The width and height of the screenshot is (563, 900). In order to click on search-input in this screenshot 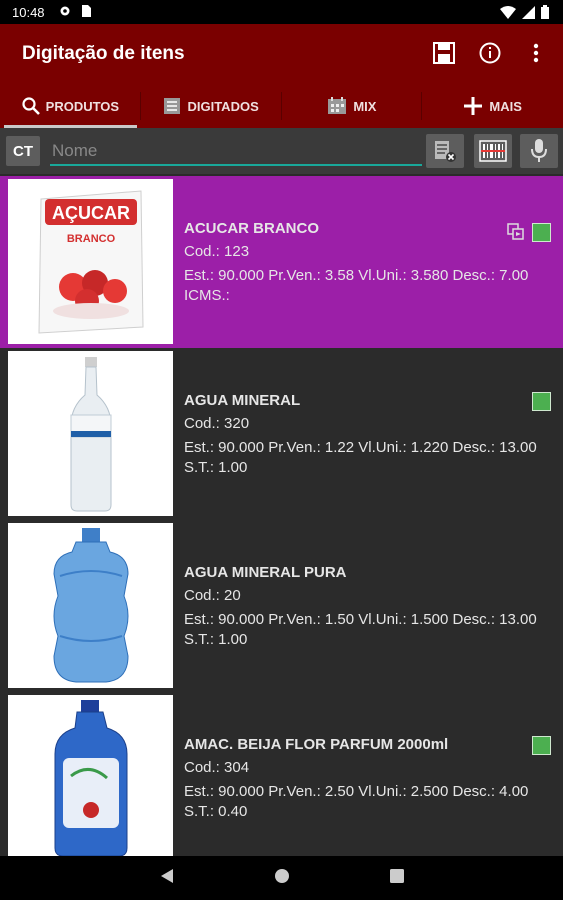, I will do `click(236, 152)`.